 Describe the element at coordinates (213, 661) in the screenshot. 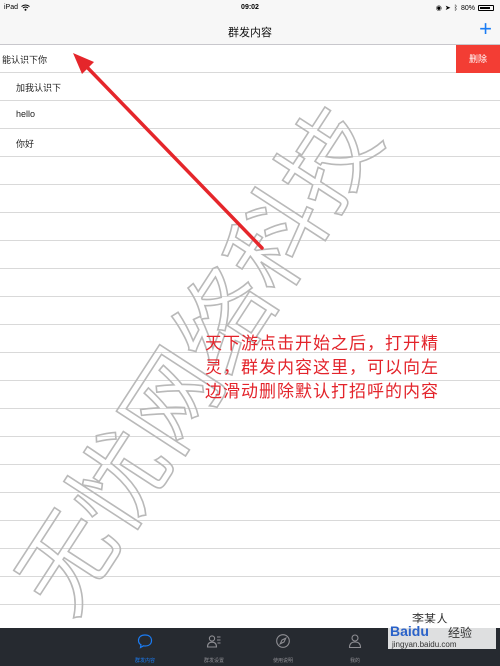

I see `tab-label: 群发设置` at that location.